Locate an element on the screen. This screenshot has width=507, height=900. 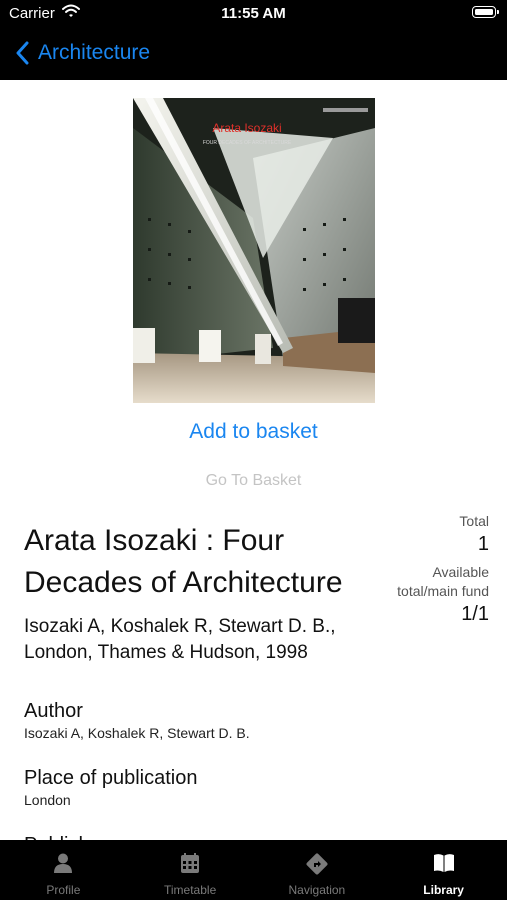
status-time: 11:55 AM is located at coordinates (253, 13).